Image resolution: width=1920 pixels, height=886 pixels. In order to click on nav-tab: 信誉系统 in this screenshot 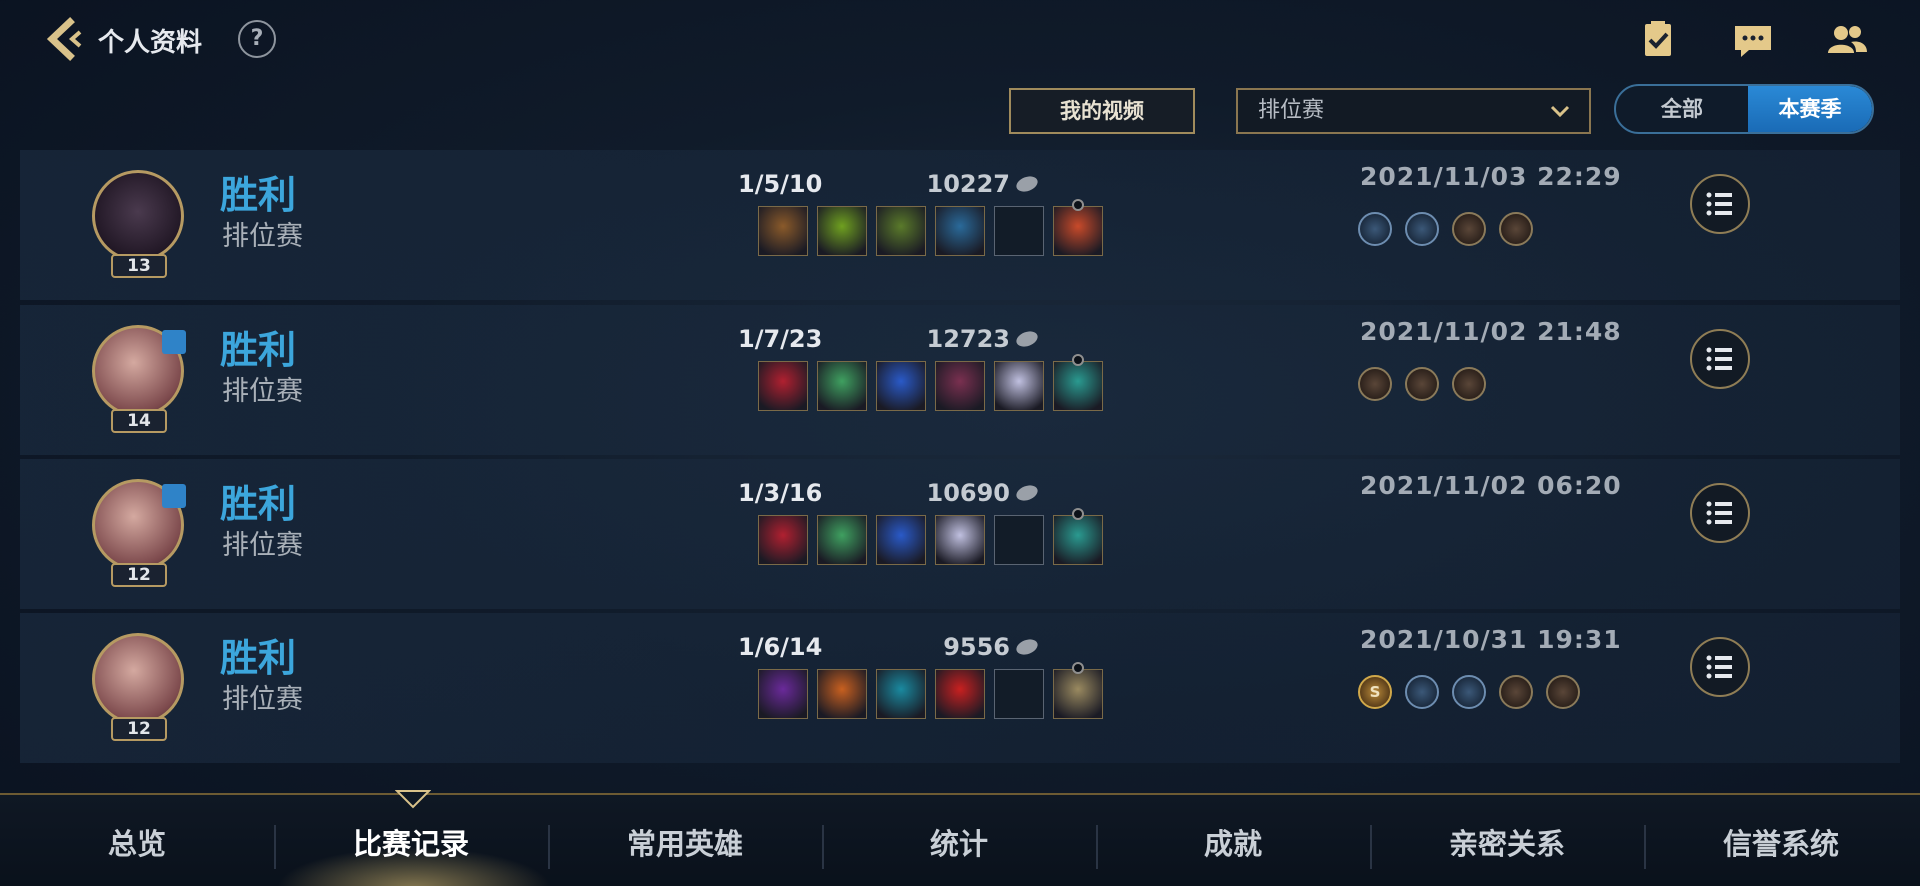, I will do `click(1781, 842)`.